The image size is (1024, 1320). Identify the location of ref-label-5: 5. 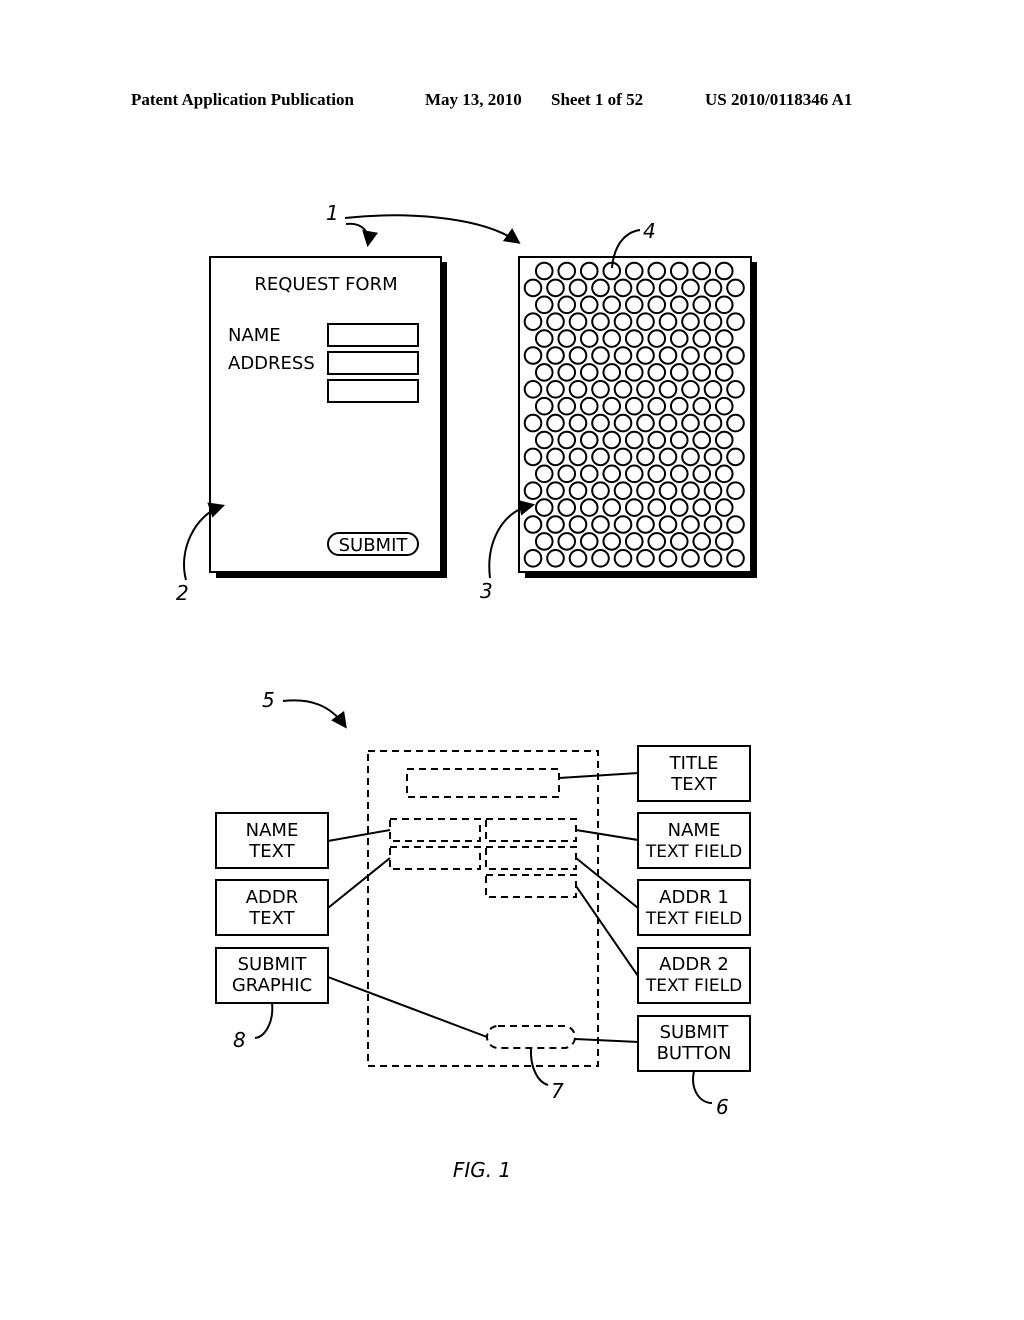
(268, 700).